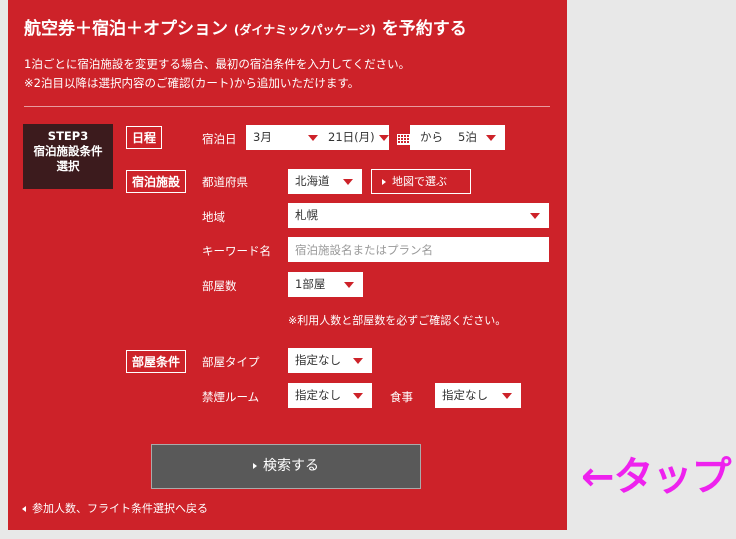 Image resolution: width=736 pixels, height=539 pixels. What do you see at coordinates (286, 137) in the screenshot?
I see `month-select: 3月` at bounding box center [286, 137].